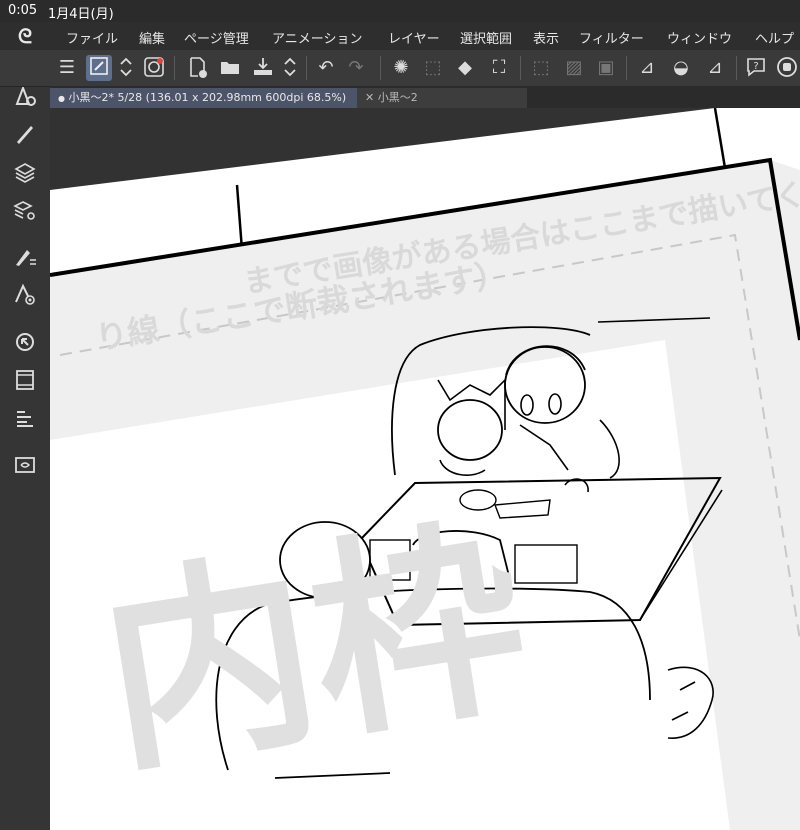  I want to click on menu-animation: アニメーション, so click(317, 37).